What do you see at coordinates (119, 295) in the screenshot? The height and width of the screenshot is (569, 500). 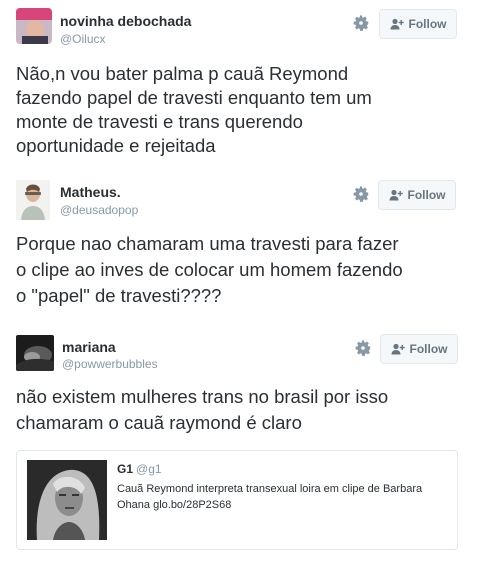 I see `tweet-text-line: o "papel" de travesti????` at bounding box center [119, 295].